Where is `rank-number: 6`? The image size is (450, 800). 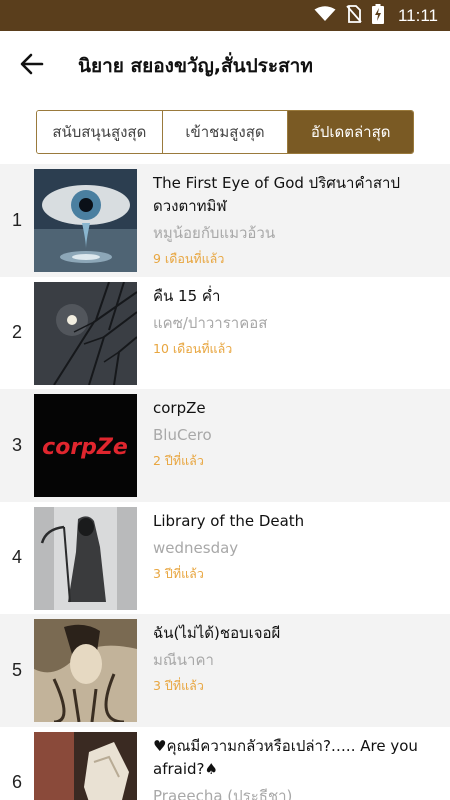
rank-number: 6 is located at coordinates (16, 782).